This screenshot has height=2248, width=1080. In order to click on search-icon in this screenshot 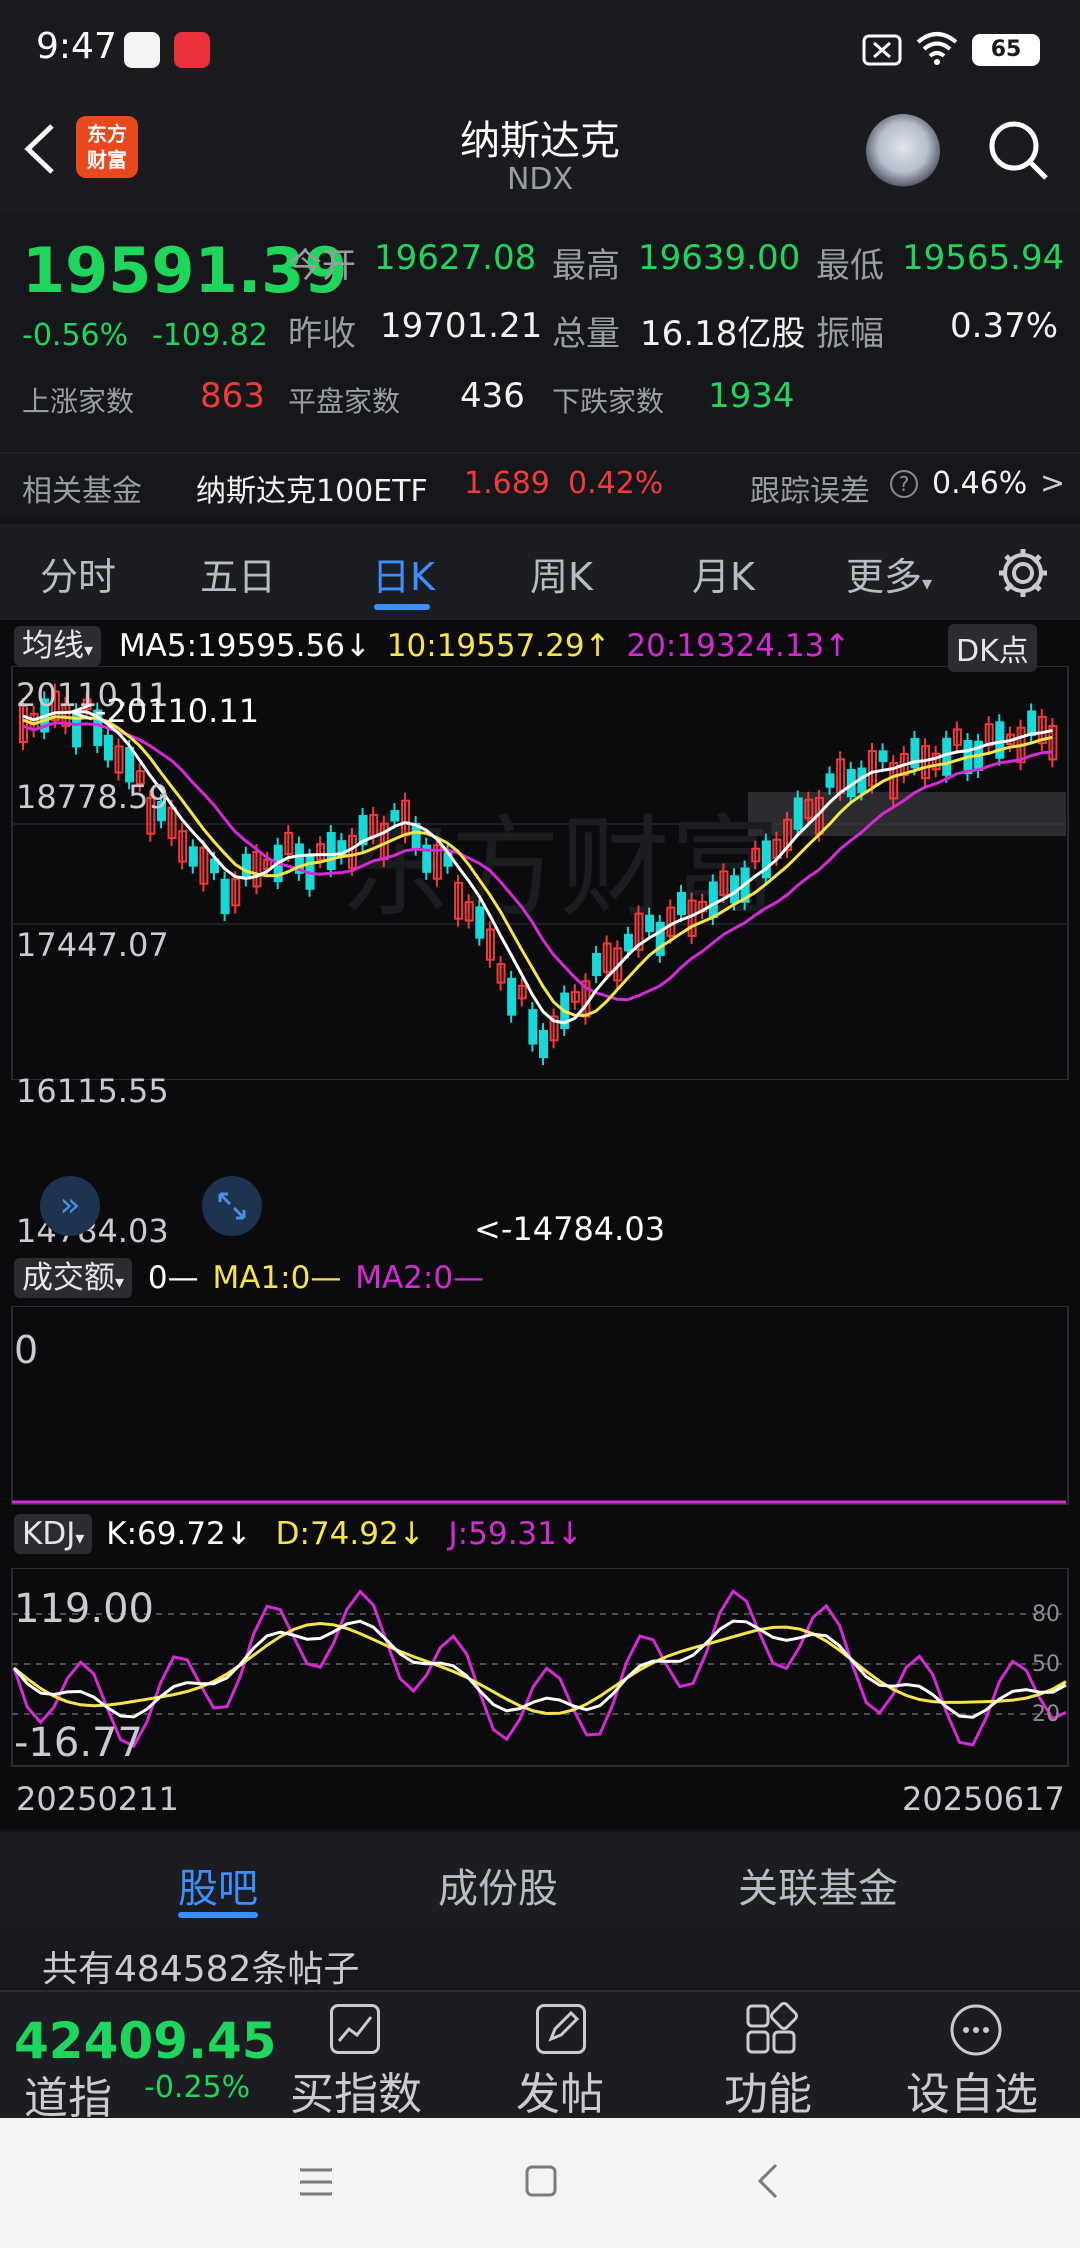, I will do `click(1019, 151)`.